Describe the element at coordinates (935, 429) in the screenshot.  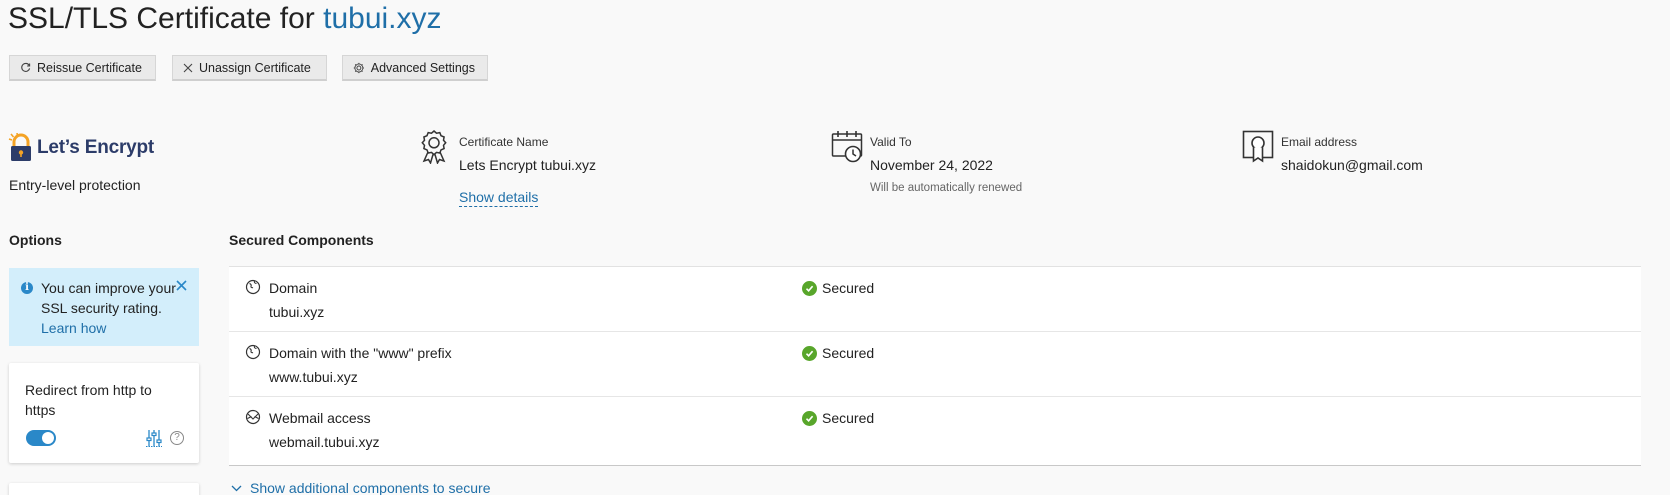
I see `table-row: Webmail access webmail.tubui.xyz Secured` at that location.